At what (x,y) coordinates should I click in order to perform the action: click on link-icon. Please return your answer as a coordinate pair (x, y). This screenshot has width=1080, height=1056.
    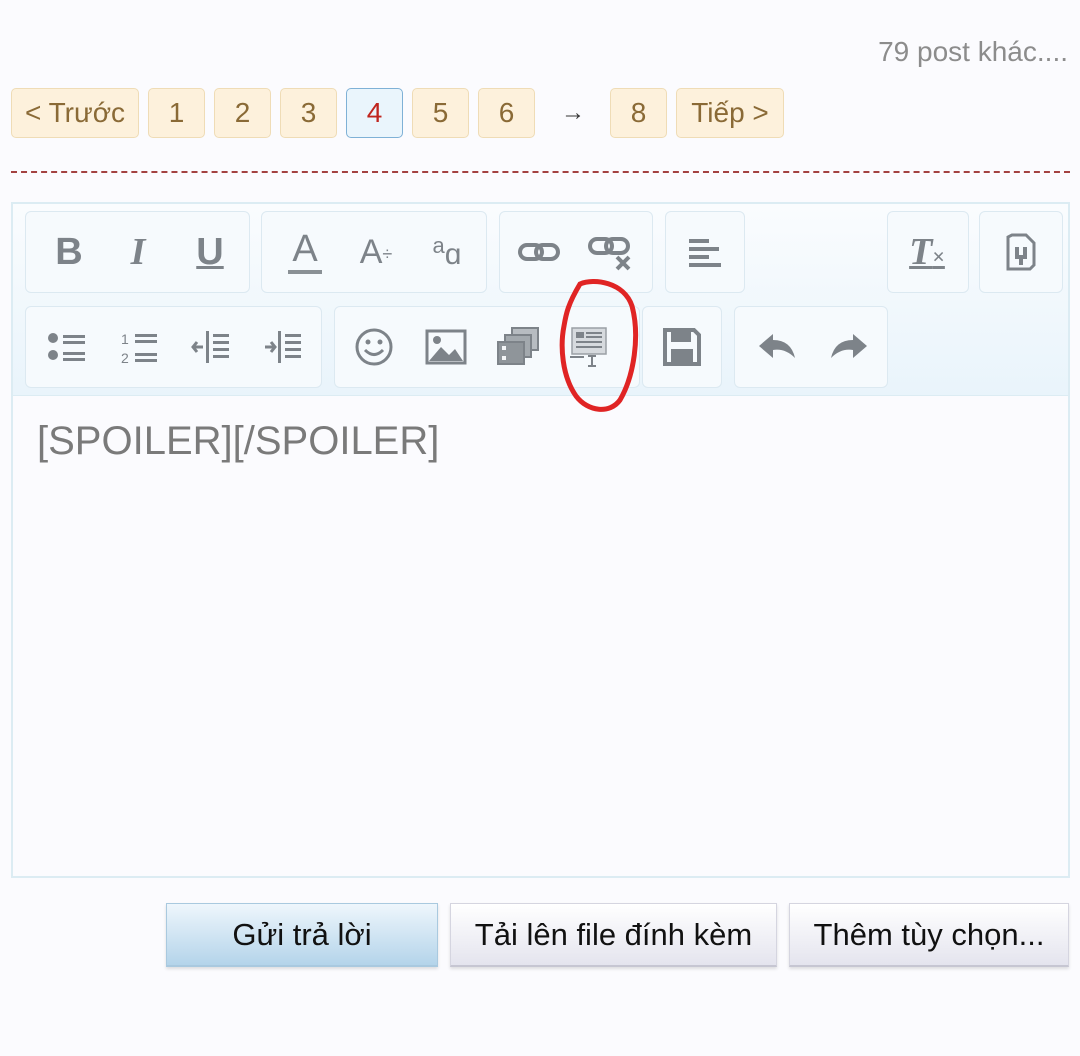
    Looking at the image, I should click on (539, 252).